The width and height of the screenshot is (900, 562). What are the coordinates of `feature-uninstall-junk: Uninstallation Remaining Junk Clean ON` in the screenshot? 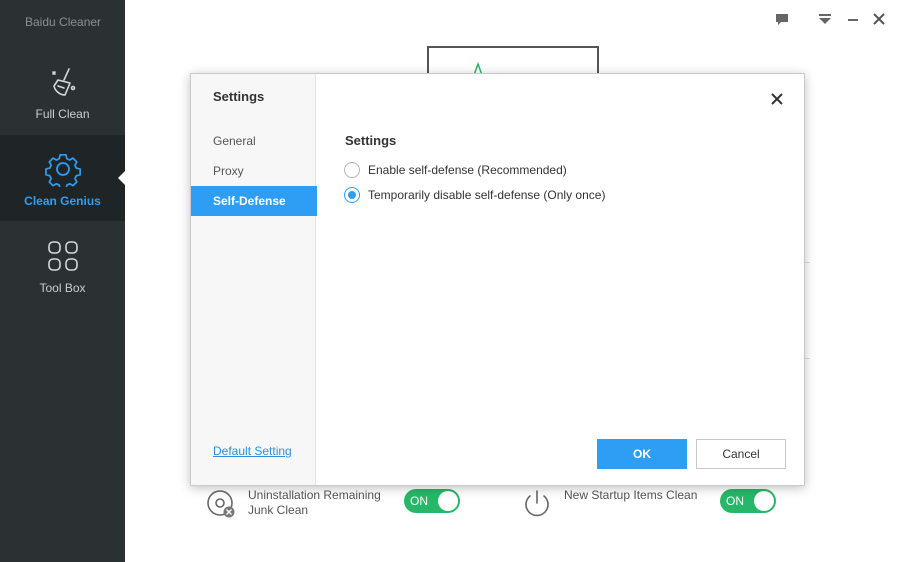 It's located at (335, 506).